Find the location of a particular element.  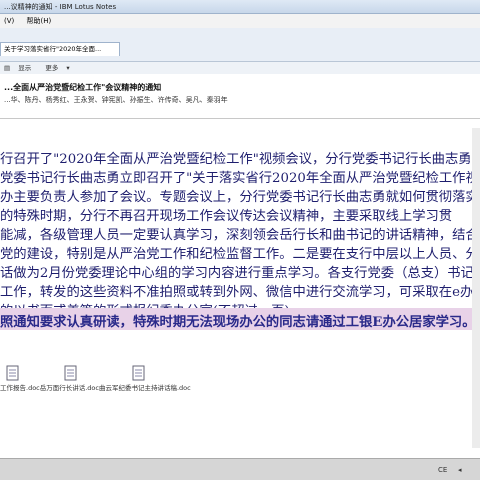

chevron-down-icon: ▾ is located at coordinates (68, 68).